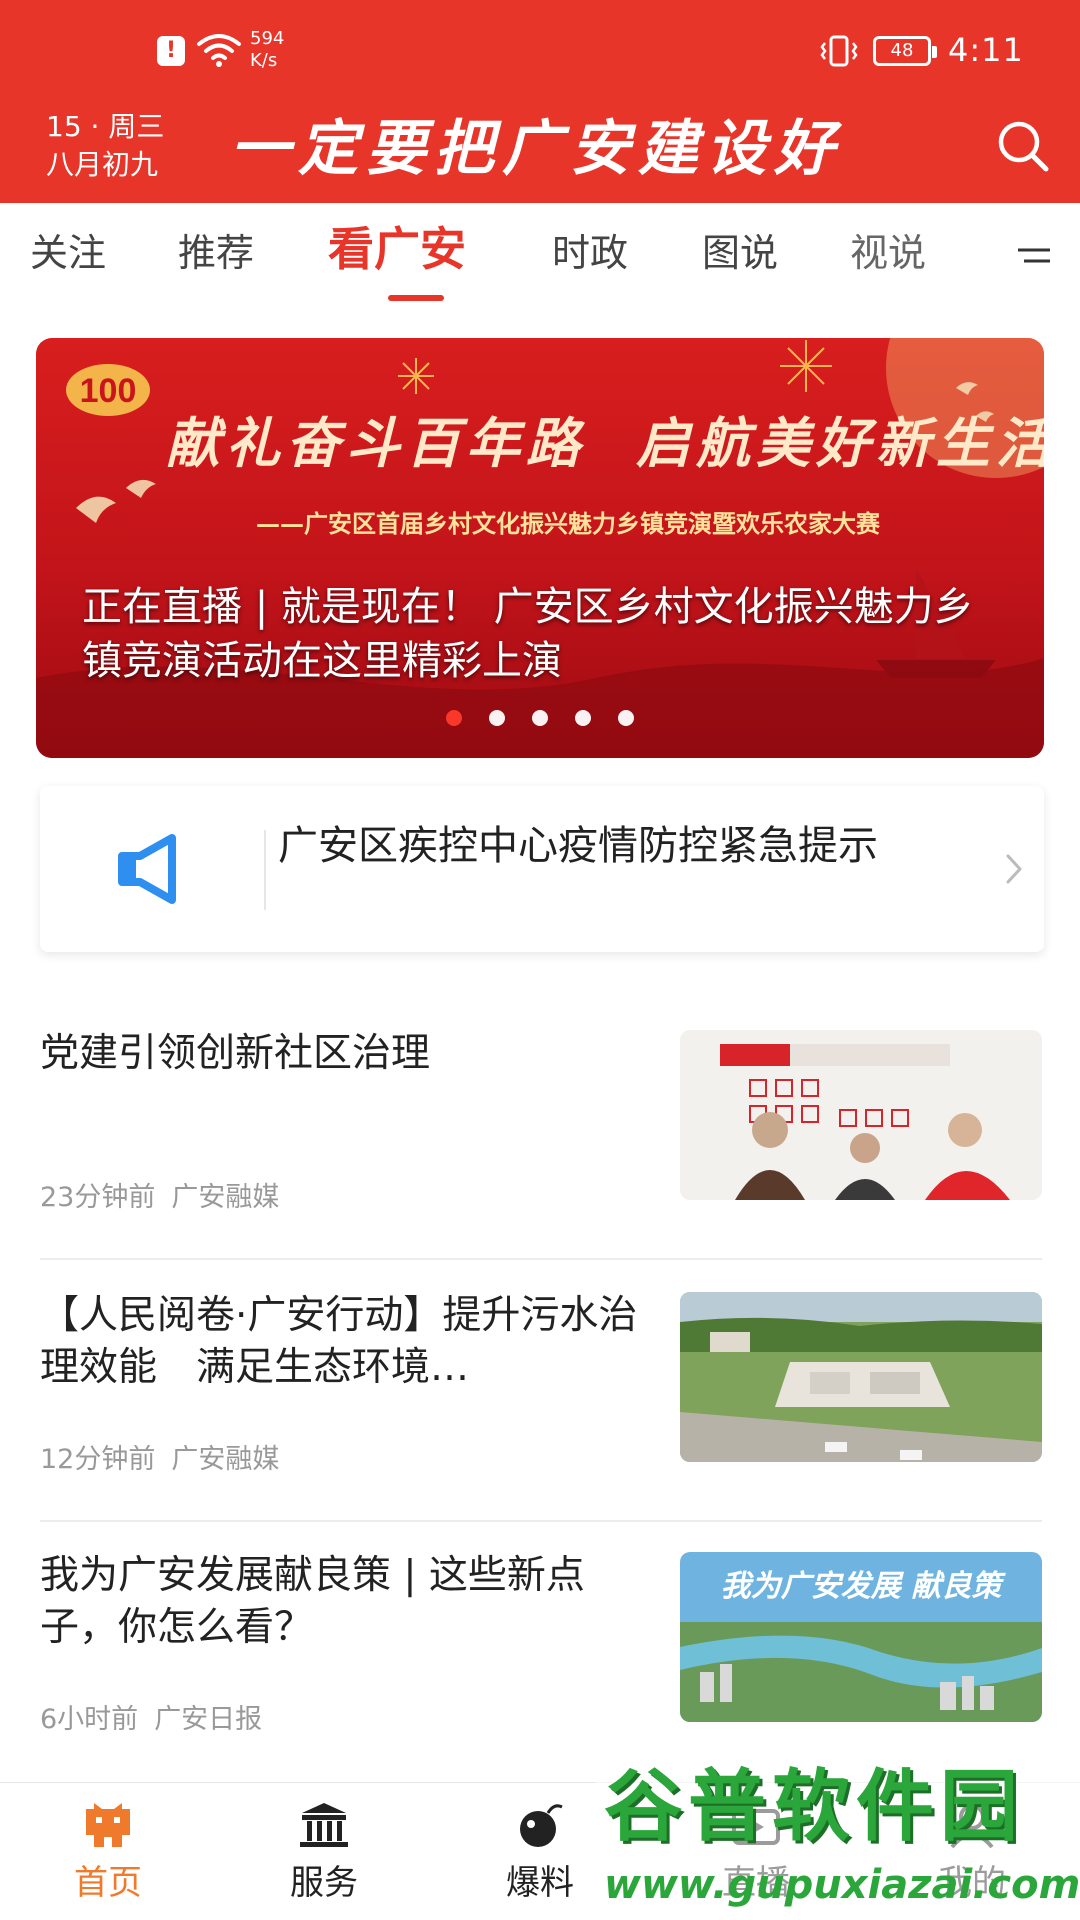  I want to click on channel-menu-icon, so click(1034, 256).